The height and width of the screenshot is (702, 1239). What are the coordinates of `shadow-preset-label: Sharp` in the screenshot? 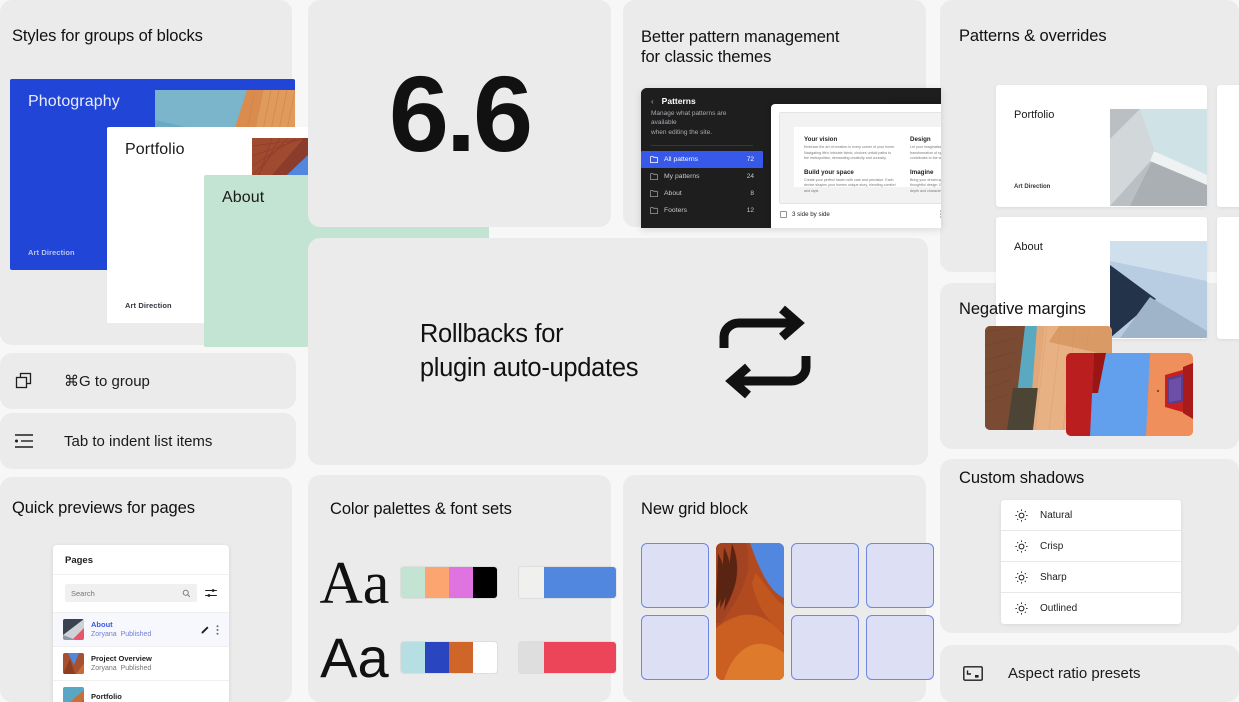 It's located at (1053, 577).